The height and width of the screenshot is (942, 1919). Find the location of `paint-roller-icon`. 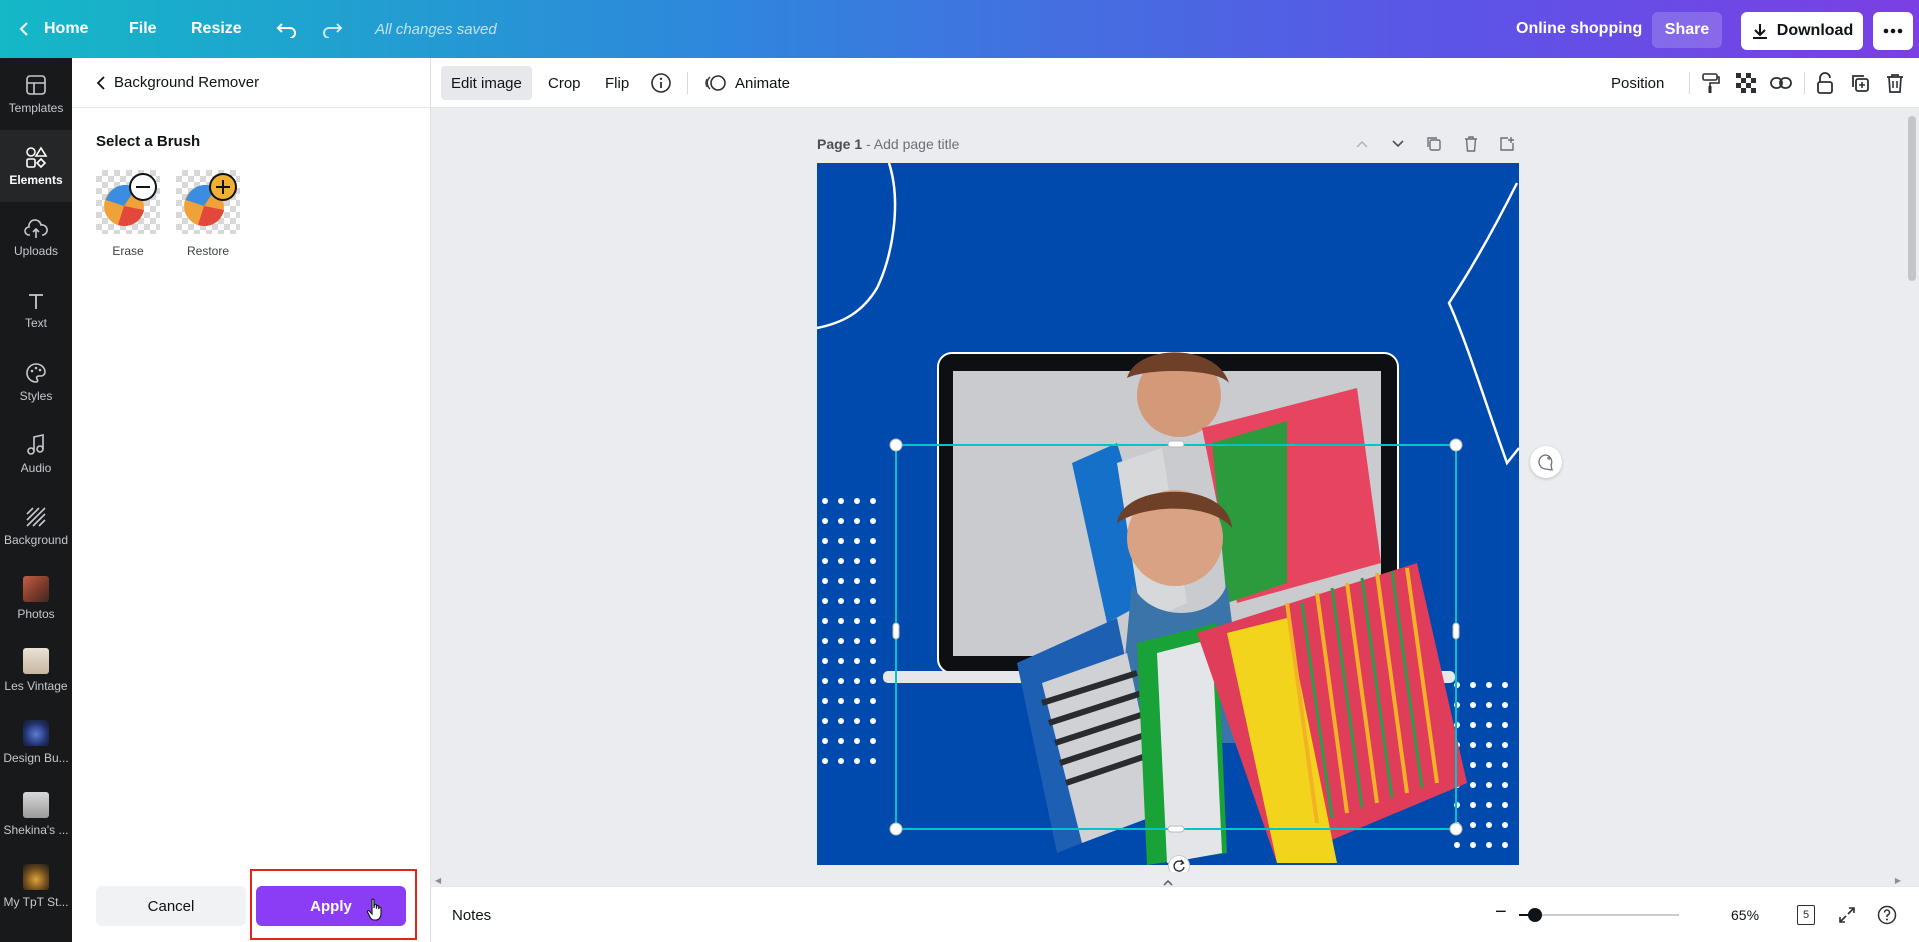

paint-roller-icon is located at coordinates (1711, 83).